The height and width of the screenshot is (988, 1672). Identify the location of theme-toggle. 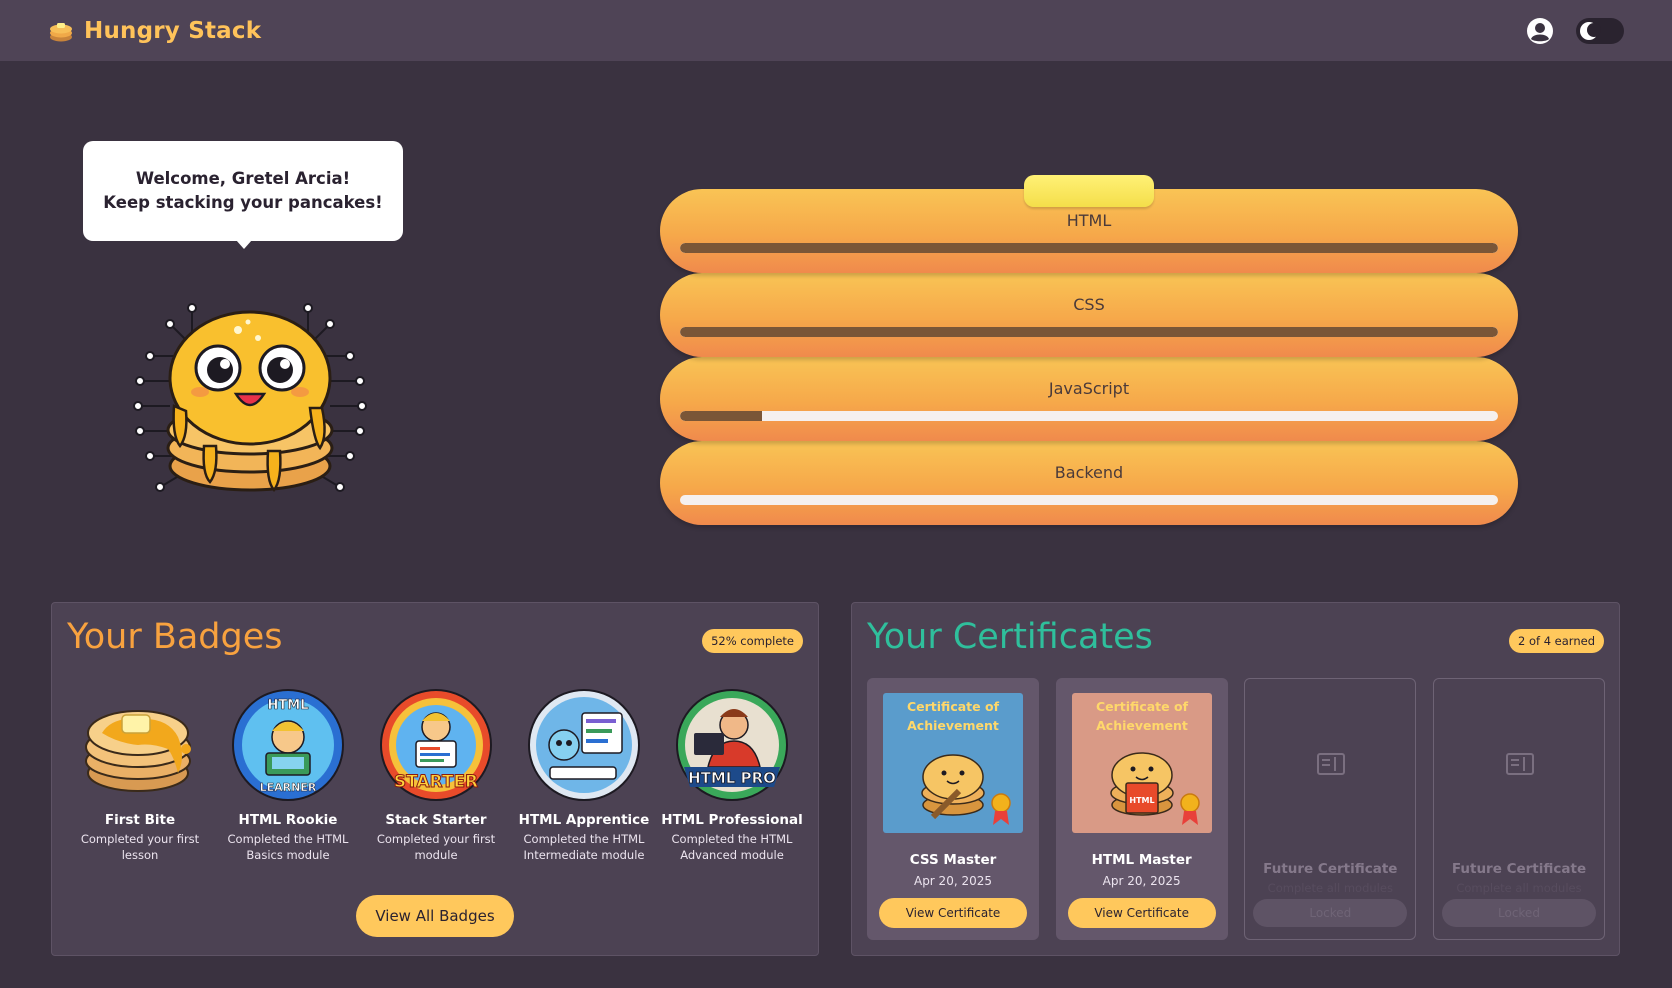
(1600, 30).